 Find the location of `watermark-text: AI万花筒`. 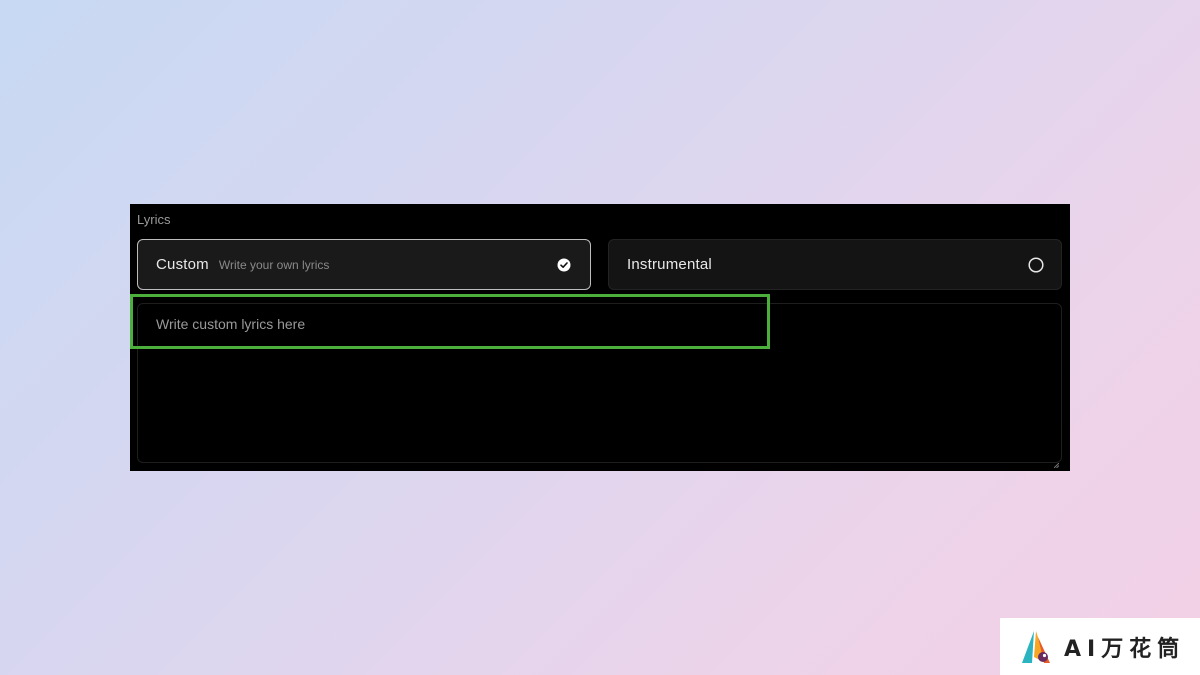

watermark-text: AI万花筒 is located at coordinates (1125, 649).